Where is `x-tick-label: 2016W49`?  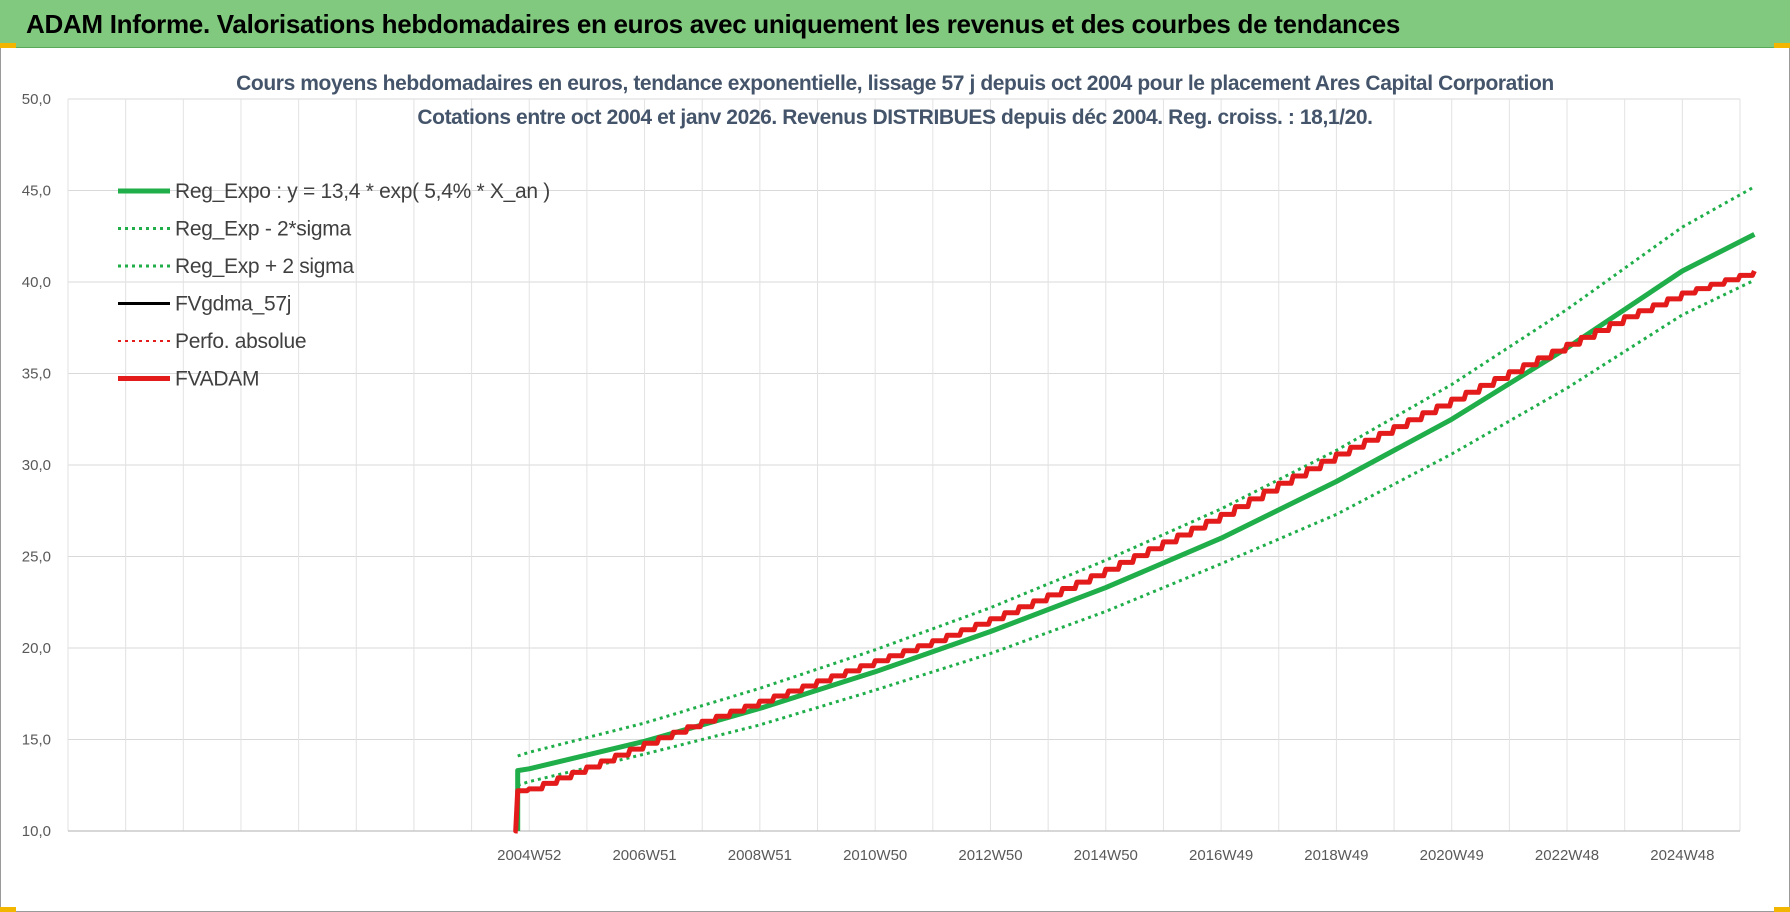
x-tick-label: 2016W49 is located at coordinates (1221, 855).